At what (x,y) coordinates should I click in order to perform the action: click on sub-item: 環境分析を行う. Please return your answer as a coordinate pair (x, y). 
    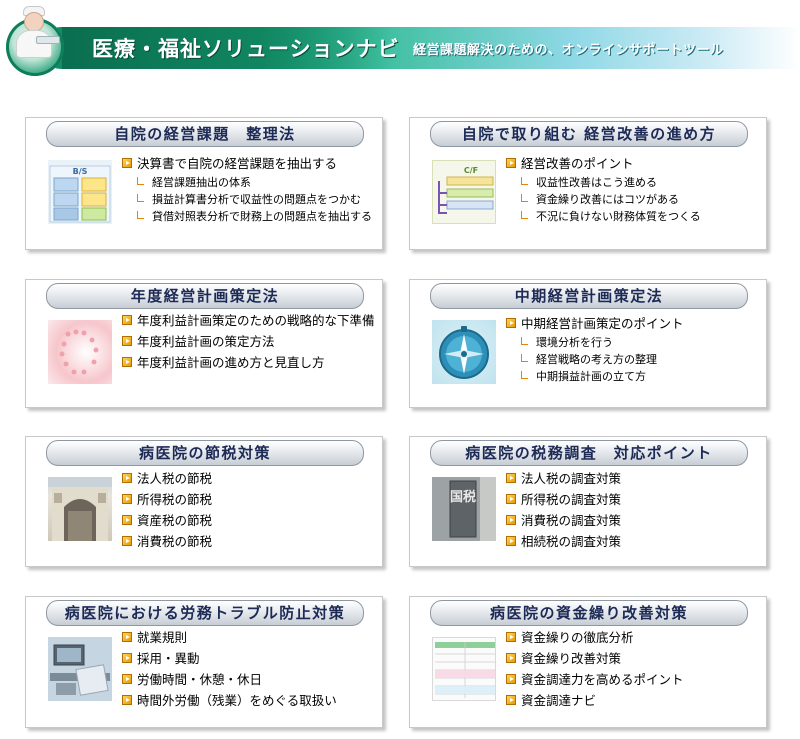
    Looking at the image, I should click on (632, 342).